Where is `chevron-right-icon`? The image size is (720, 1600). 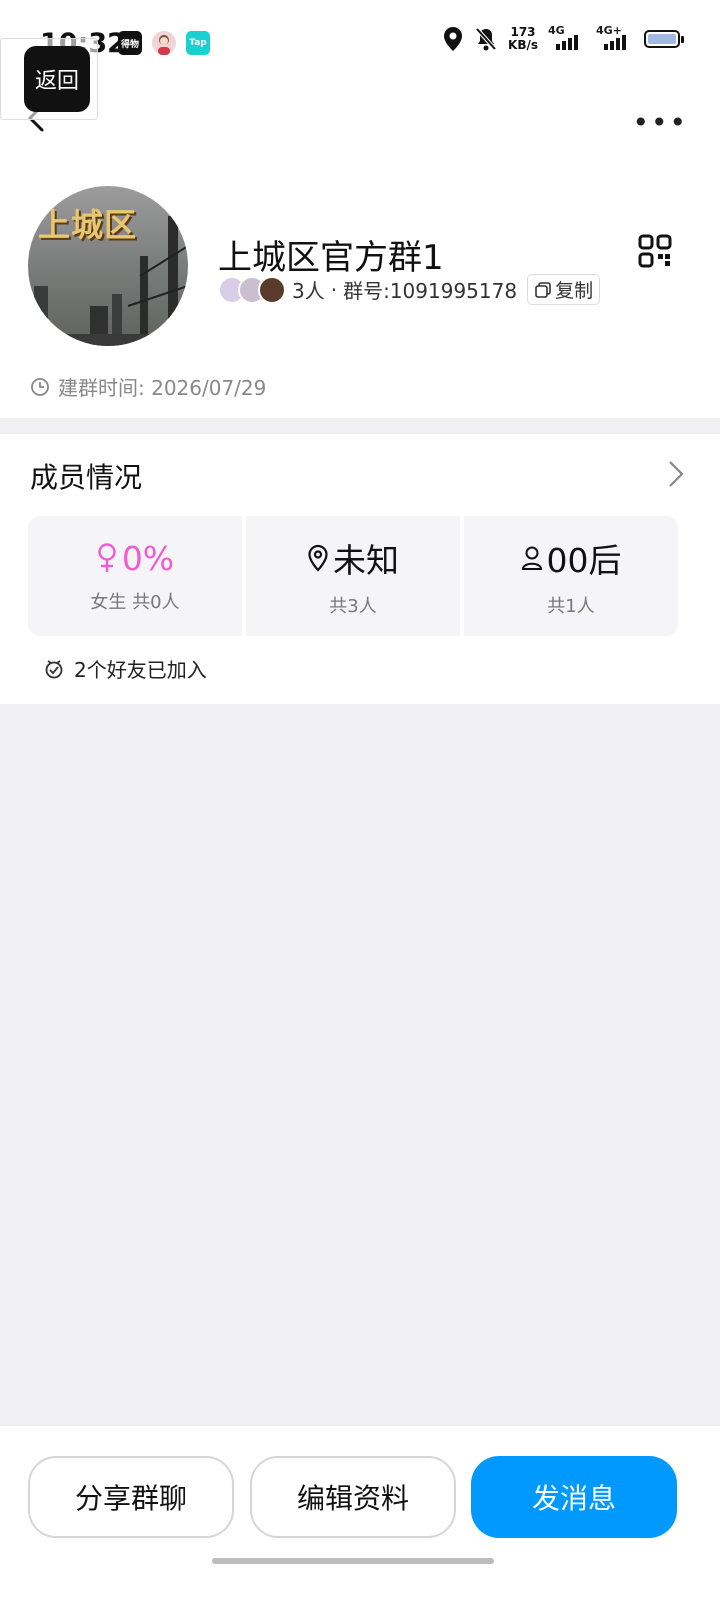 chevron-right-icon is located at coordinates (676, 474).